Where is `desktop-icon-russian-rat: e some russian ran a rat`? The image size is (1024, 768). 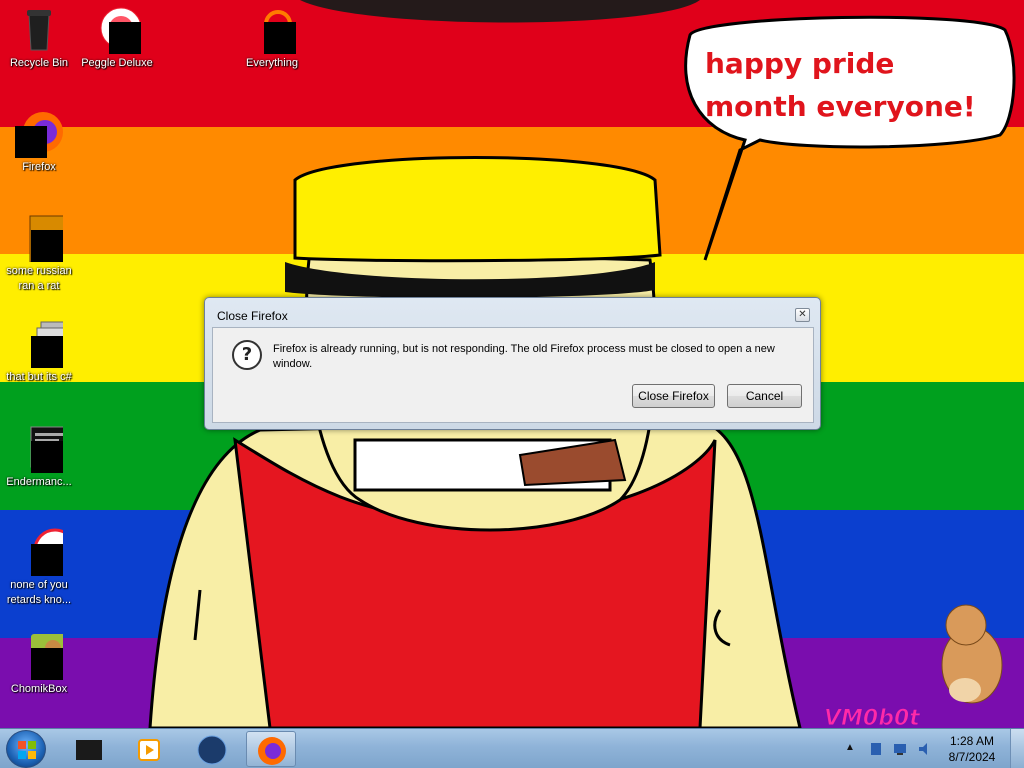
desktop-icon-russian-rat: e some russian ran a rat is located at coordinates (39, 254).